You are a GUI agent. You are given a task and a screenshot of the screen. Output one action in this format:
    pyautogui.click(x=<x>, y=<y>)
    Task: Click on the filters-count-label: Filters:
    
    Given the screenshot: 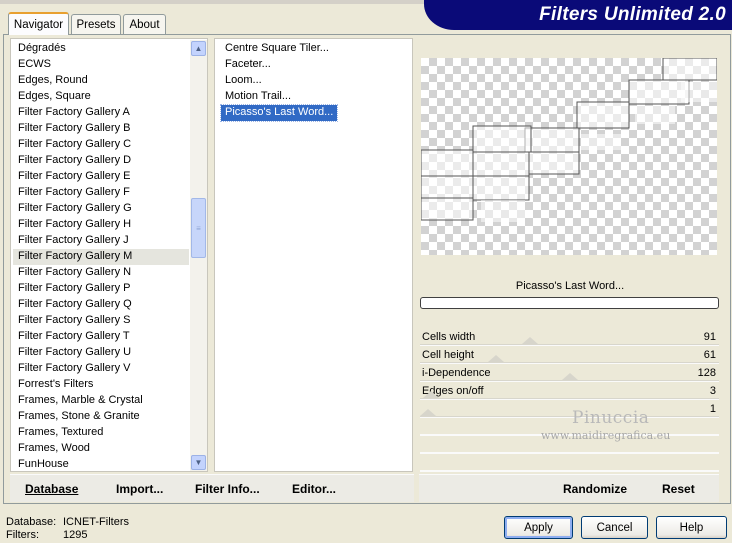 What is the action you would take?
    pyautogui.click(x=22, y=535)
    